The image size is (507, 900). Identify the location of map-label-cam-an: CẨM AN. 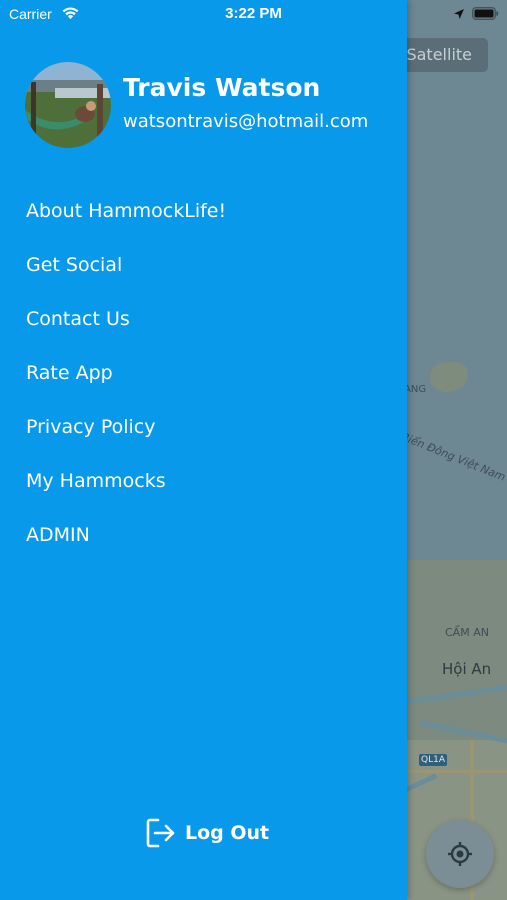
(467, 632).